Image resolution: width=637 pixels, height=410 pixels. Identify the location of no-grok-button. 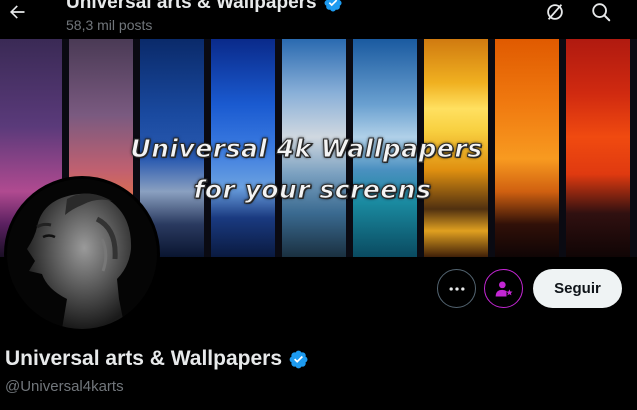
(555, 12).